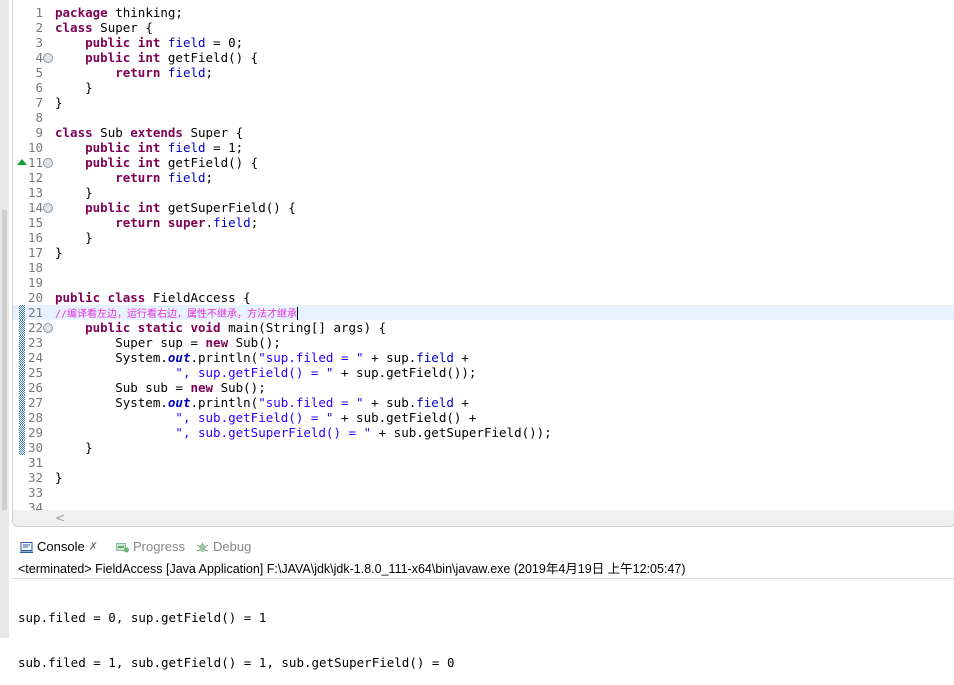 This screenshot has height=685, width=954. Describe the element at coordinates (149, 42) in the screenshot. I see `code-text: public int field = 0;` at that location.